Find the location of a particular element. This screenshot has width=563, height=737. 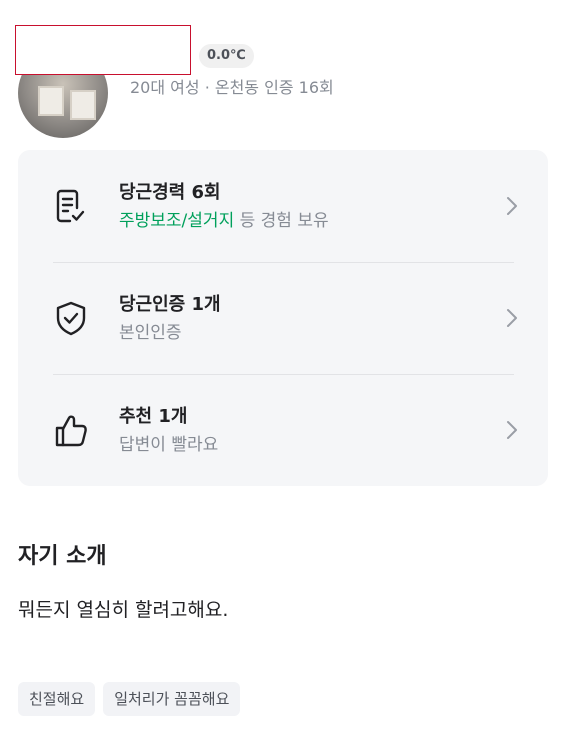

manner-temperature-badge: 0.0℃ is located at coordinates (226, 56).